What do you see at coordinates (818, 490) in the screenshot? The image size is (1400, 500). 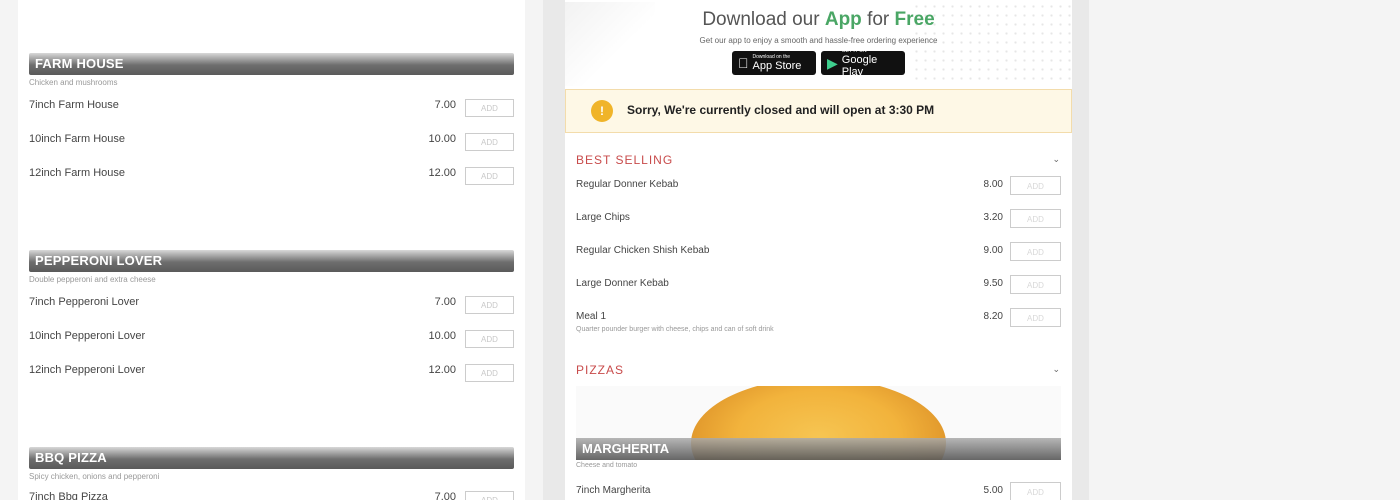 I see `menu-item: 7inch Margherita 5.00 ADD` at bounding box center [818, 490].